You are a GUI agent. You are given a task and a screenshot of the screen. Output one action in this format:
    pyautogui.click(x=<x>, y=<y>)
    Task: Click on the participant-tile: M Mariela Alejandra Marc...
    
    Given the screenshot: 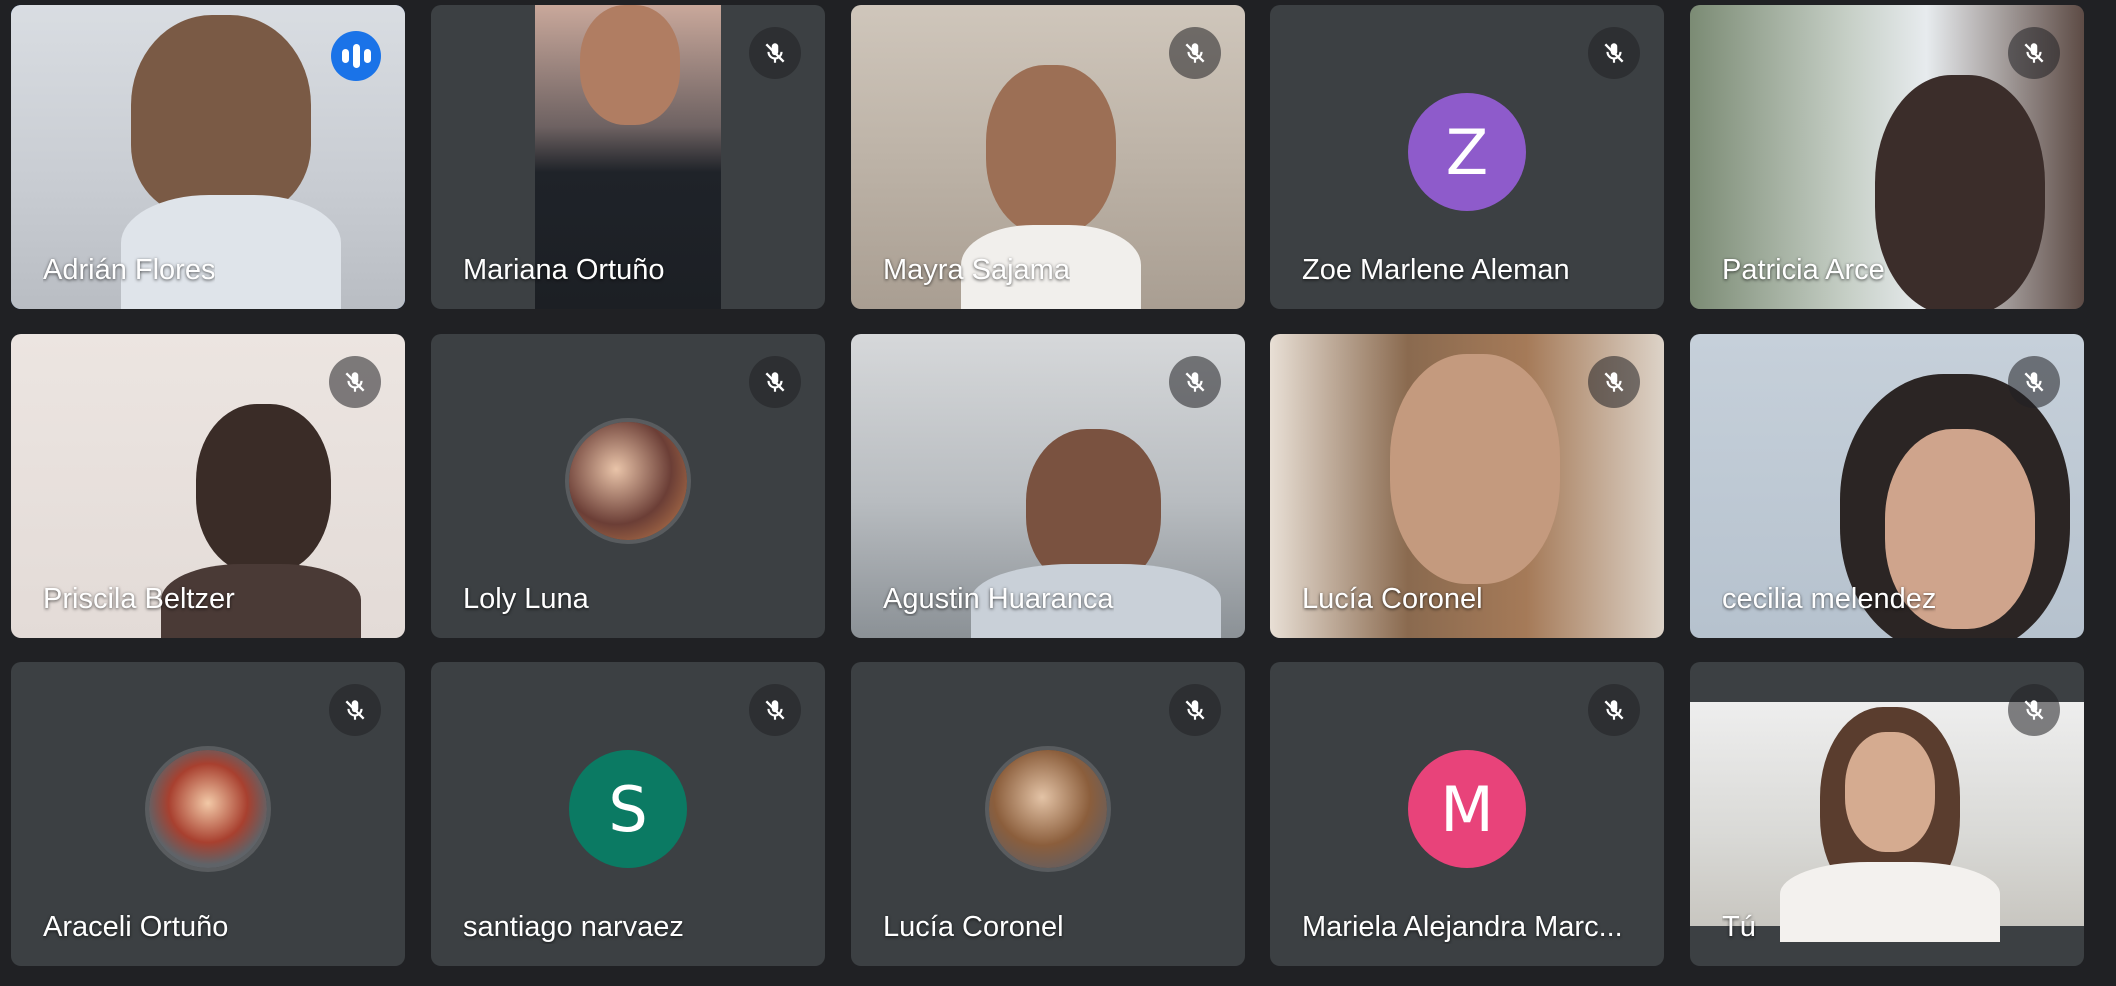 What is the action you would take?
    pyautogui.click(x=1467, y=814)
    